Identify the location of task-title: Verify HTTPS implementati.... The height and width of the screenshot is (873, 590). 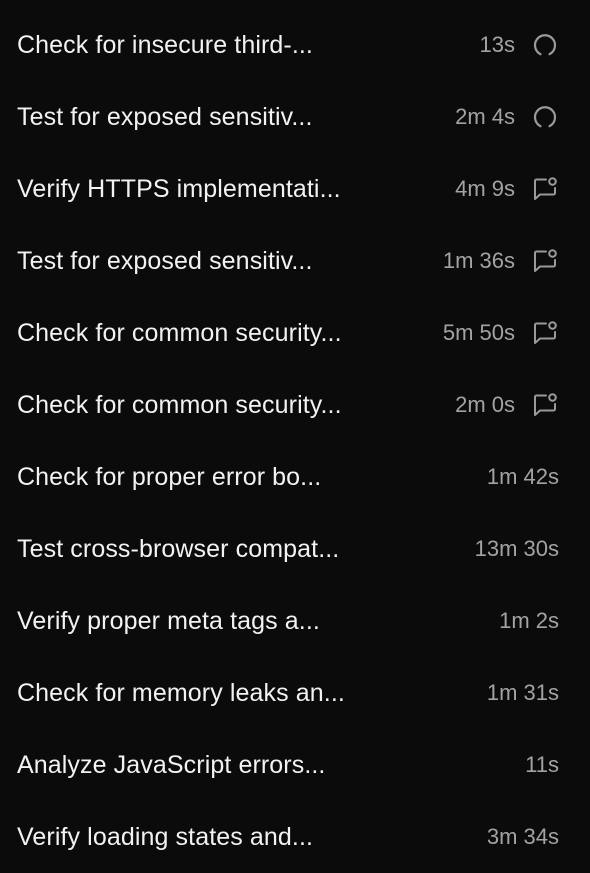
(179, 188).